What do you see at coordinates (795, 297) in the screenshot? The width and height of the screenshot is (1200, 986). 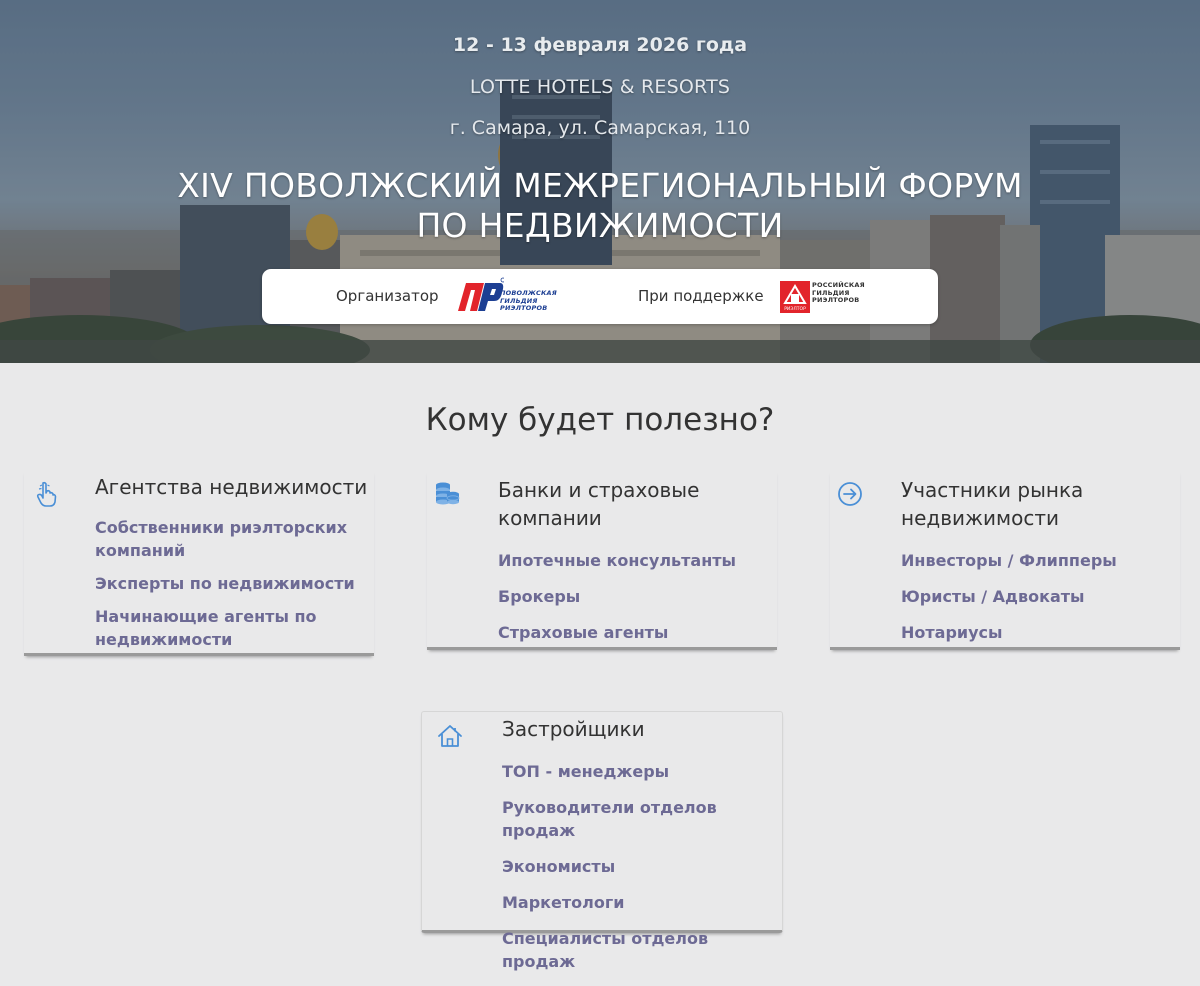 I see `rgr-logo-icon: РИЭЛТОР` at bounding box center [795, 297].